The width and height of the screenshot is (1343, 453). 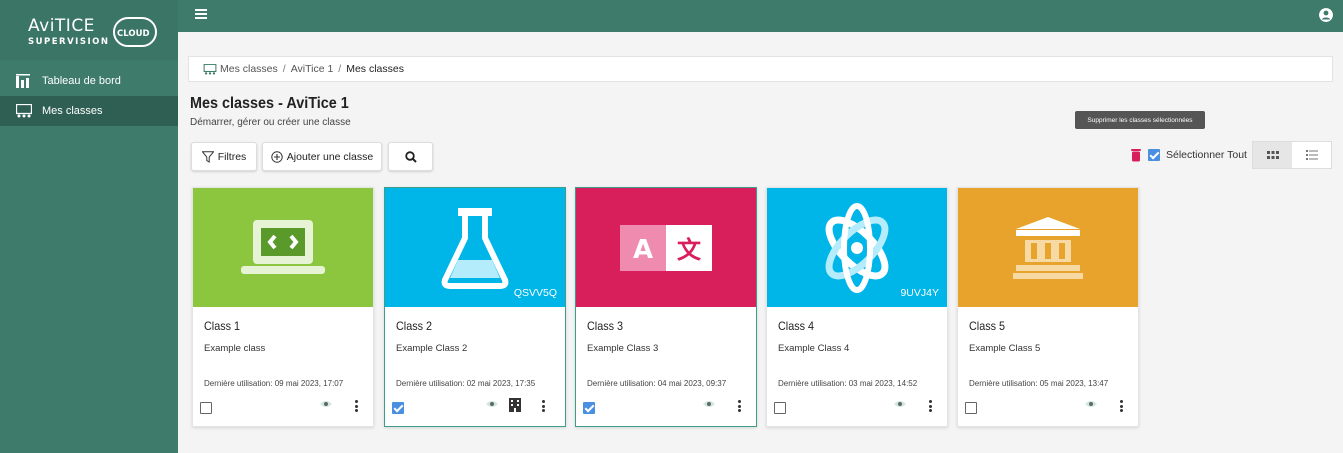 I want to click on delete-tooltip: Supprimer les classes sélectionnées, so click(x=1140, y=120).